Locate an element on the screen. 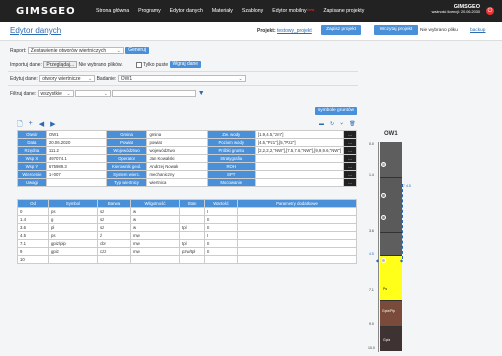 This screenshot has height=356, width=502. load-project-button: Wczytaj projekt is located at coordinates (396, 30).